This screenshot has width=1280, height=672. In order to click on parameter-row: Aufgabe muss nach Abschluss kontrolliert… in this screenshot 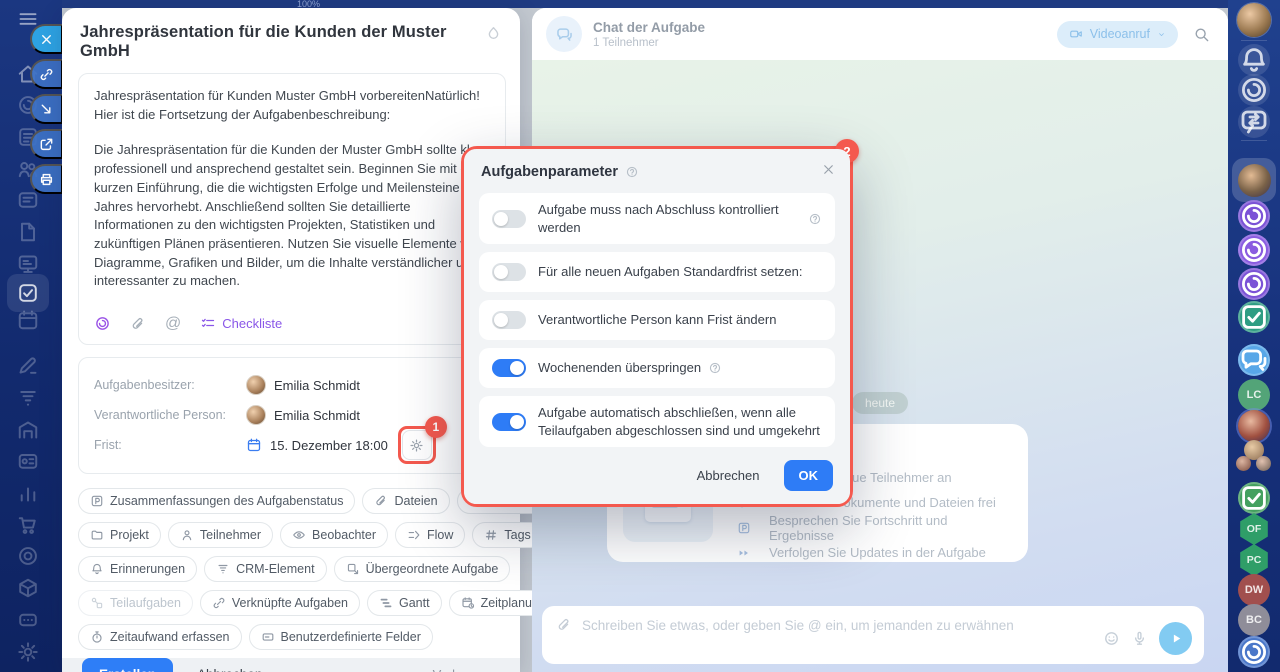, I will do `click(657, 219)`.